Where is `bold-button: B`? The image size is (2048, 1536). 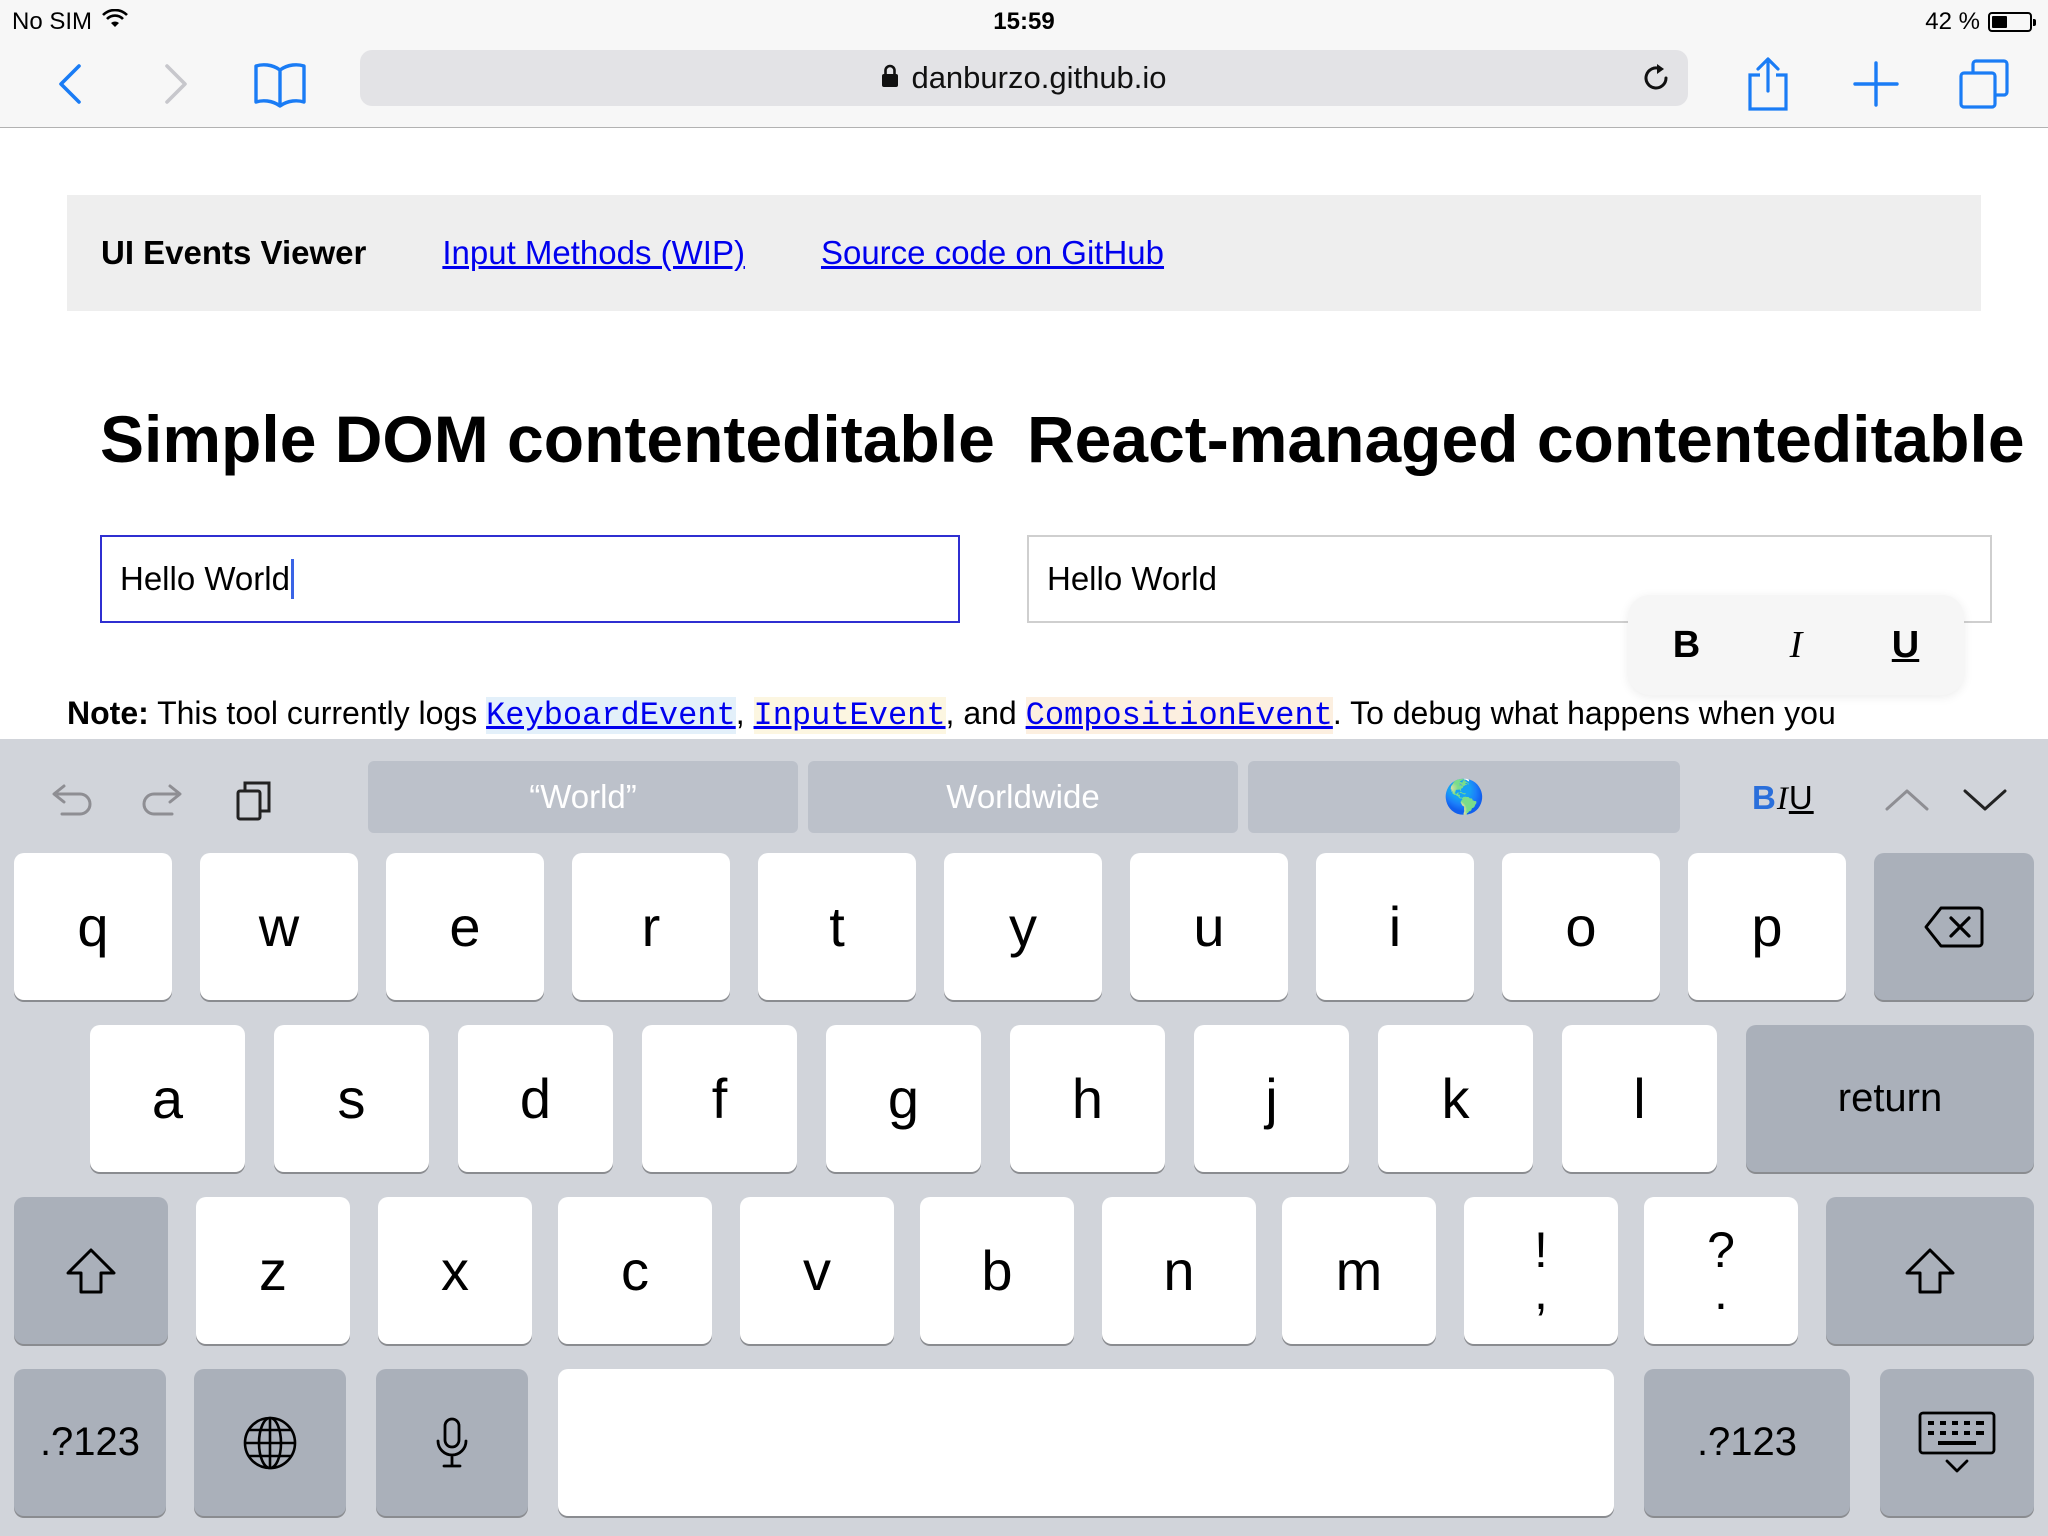 bold-button: B is located at coordinates (1686, 645).